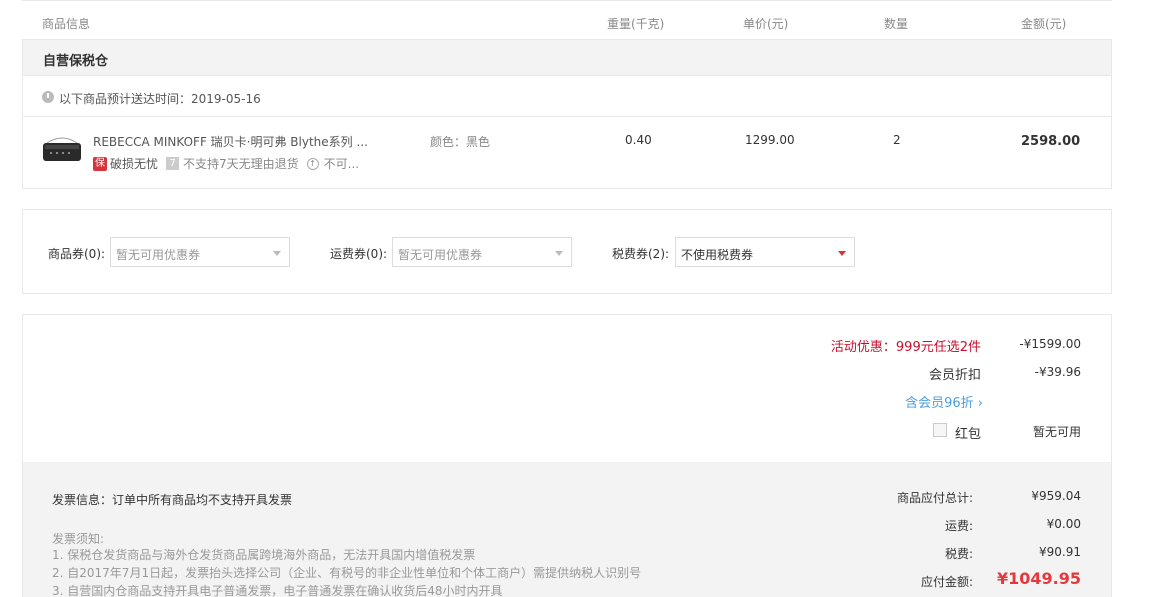  What do you see at coordinates (1057, 372) in the screenshot?
I see `member-discount-value: -¥39.96` at bounding box center [1057, 372].